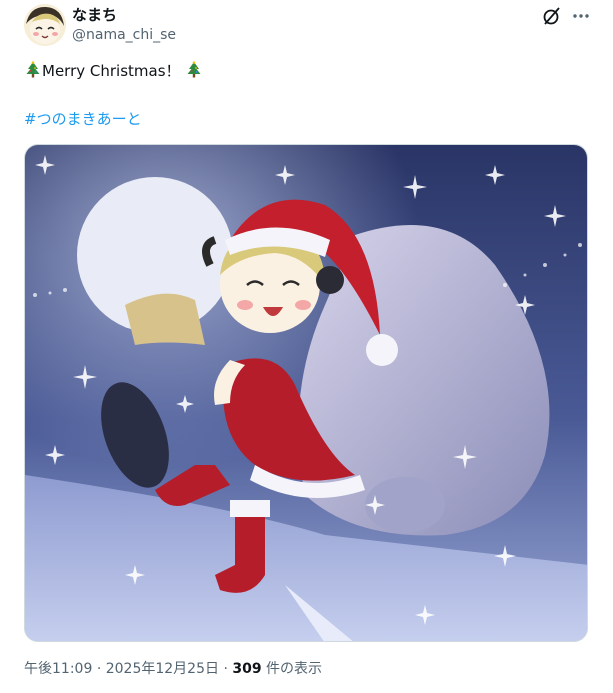 This screenshot has height=693, width=613. I want to click on views-count: 309, so click(247, 669).